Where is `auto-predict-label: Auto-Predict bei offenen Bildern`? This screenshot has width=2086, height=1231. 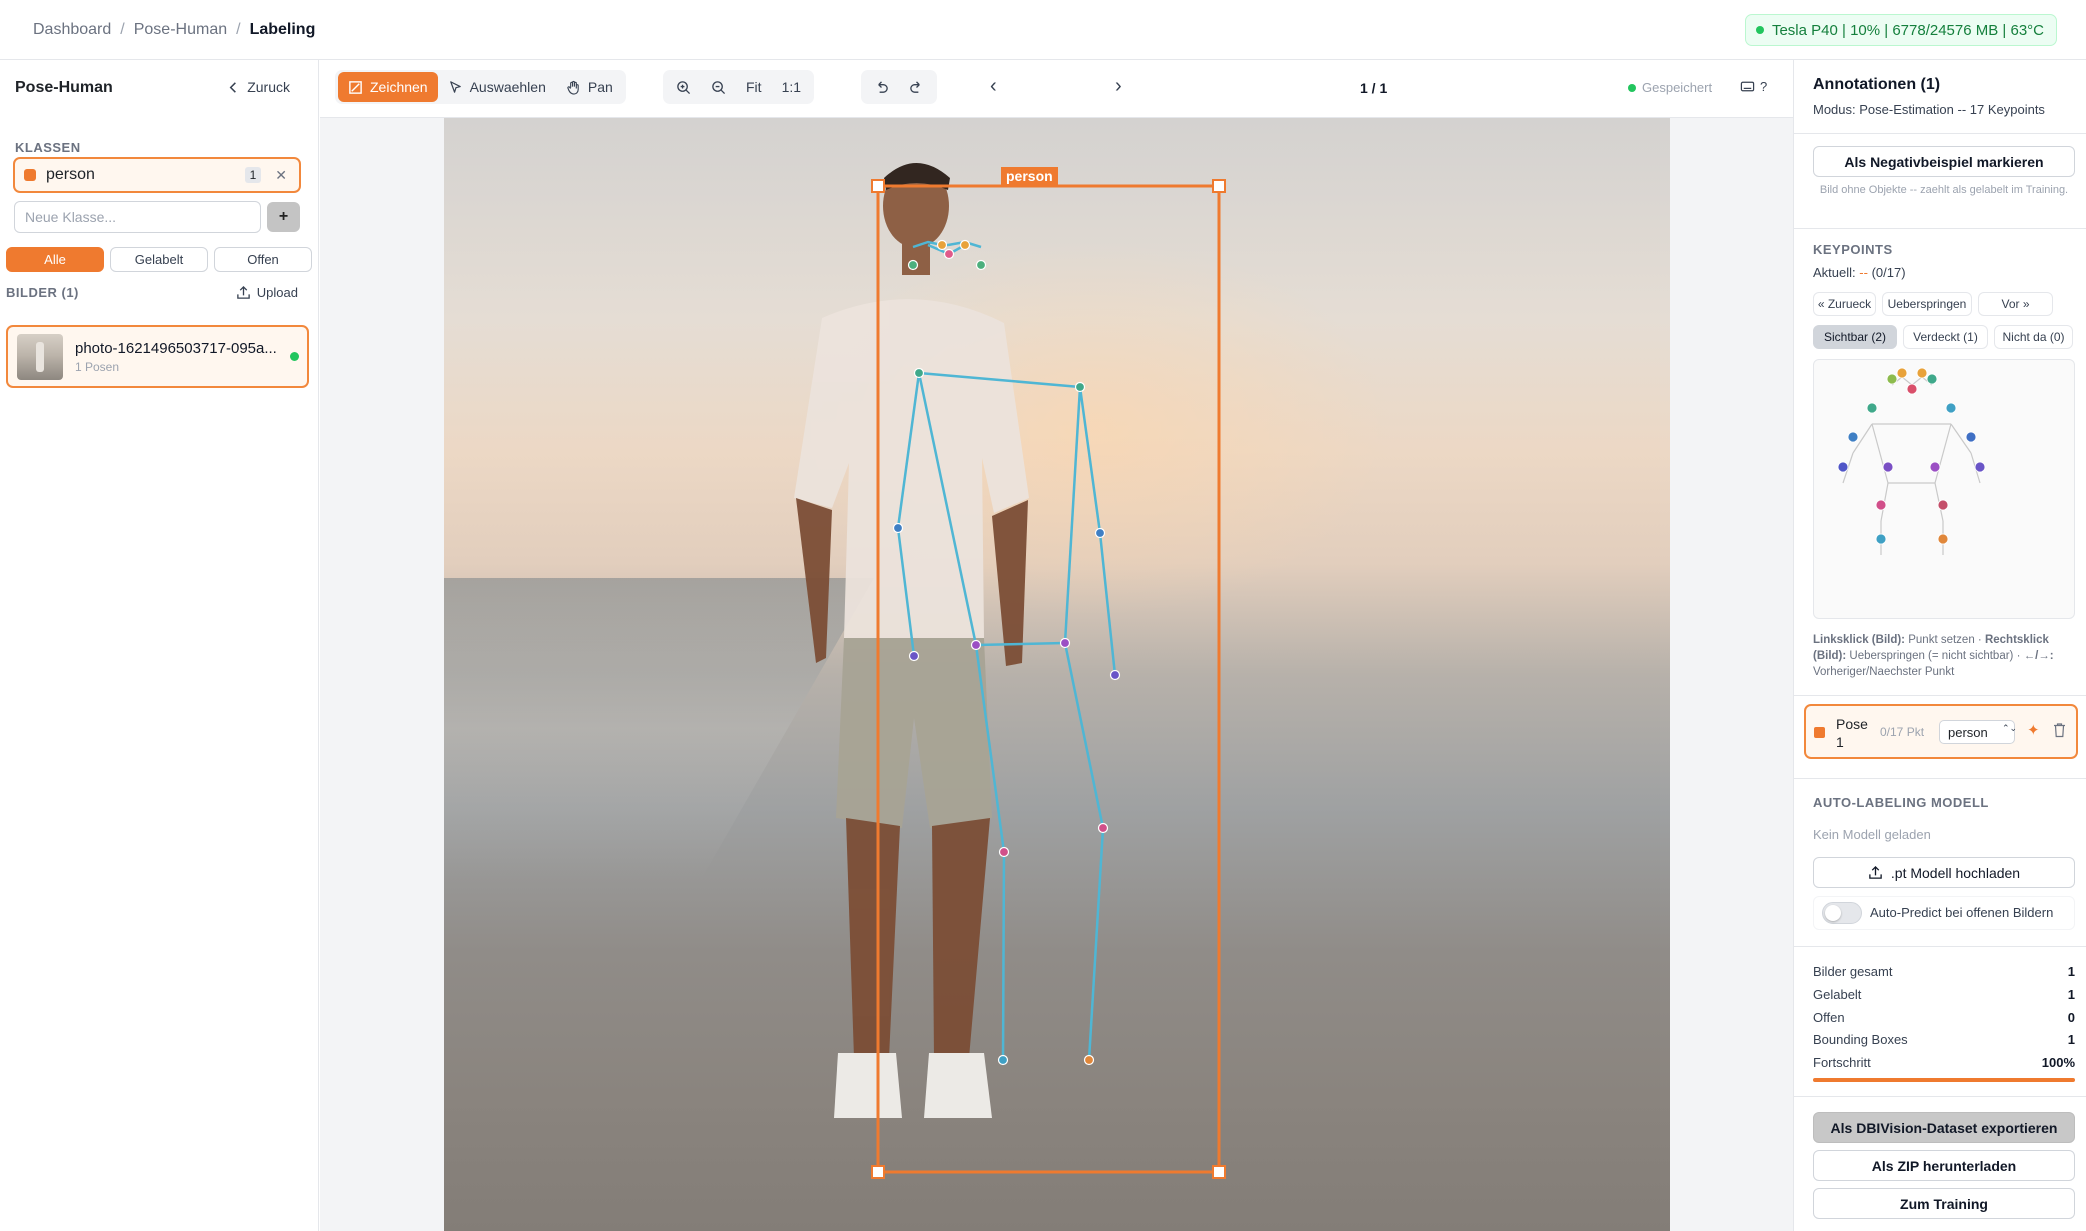
auto-predict-label: Auto-Predict bei offenen Bildern is located at coordinates (1962, 912).